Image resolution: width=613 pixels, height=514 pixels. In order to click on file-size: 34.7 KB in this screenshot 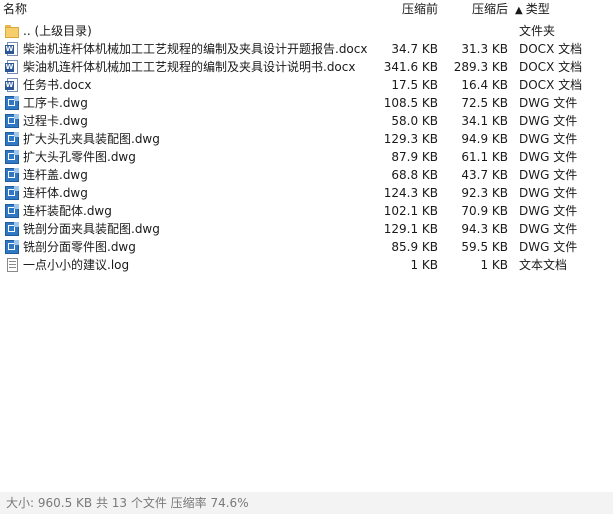, I will do `click(414, 49)`.